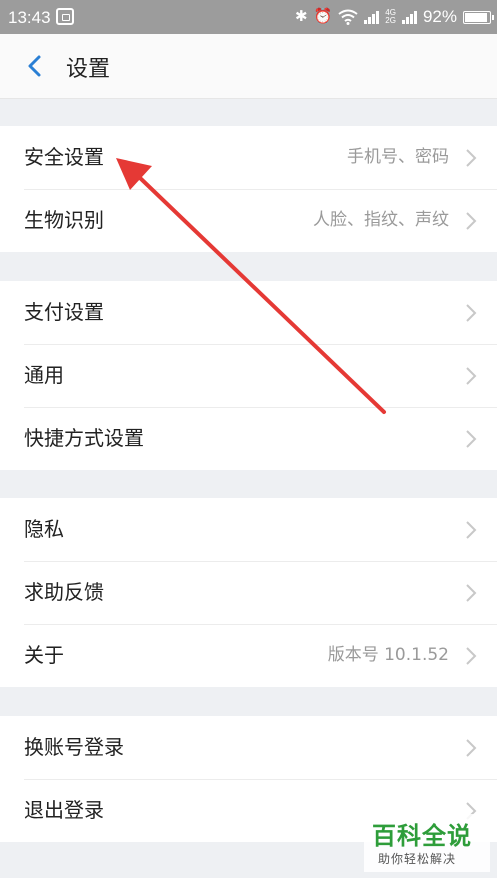  I want to click on settings-item-value: 手机号、密码, so click(398, 157).